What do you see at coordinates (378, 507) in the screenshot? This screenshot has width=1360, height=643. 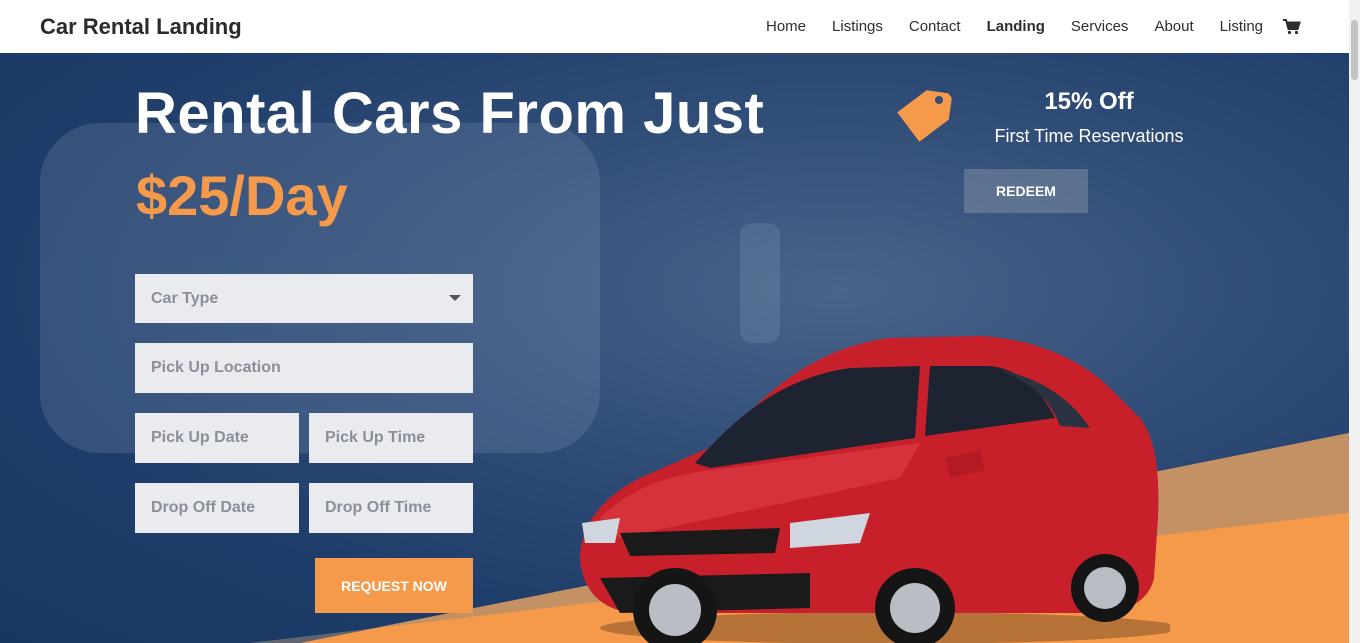 I see `dropoff-time-placeholder: Drop Off Time` at bounding box center [378, 507].